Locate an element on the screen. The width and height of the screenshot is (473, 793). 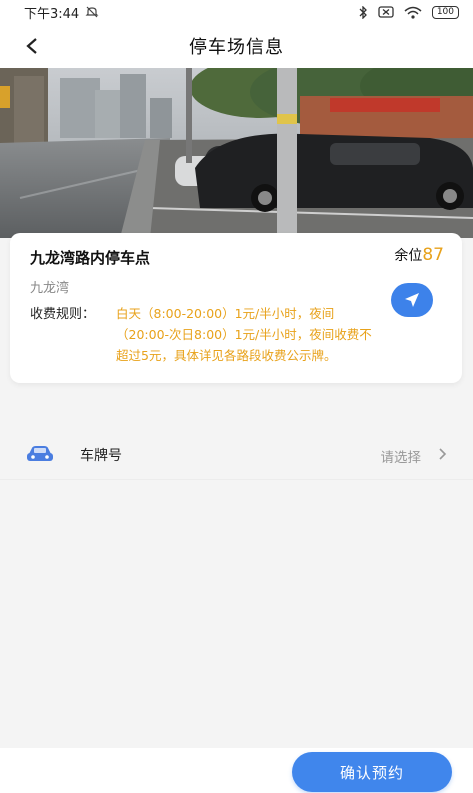
bluetooth-icon is located at coordinates (363, 12).